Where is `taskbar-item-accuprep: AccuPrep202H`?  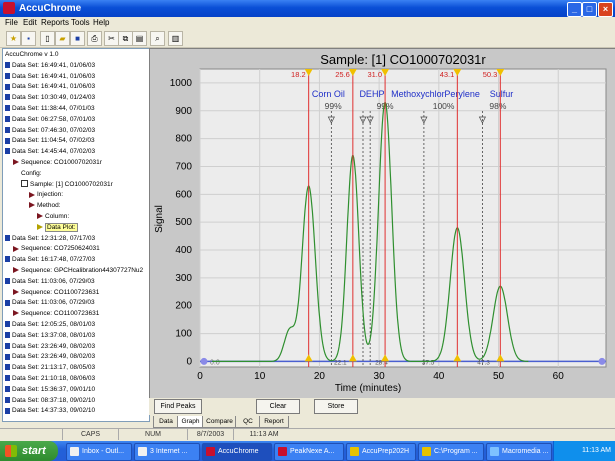
taskbar-item-accuprep: AccuPrep202H is located at coordinates (381, 452).